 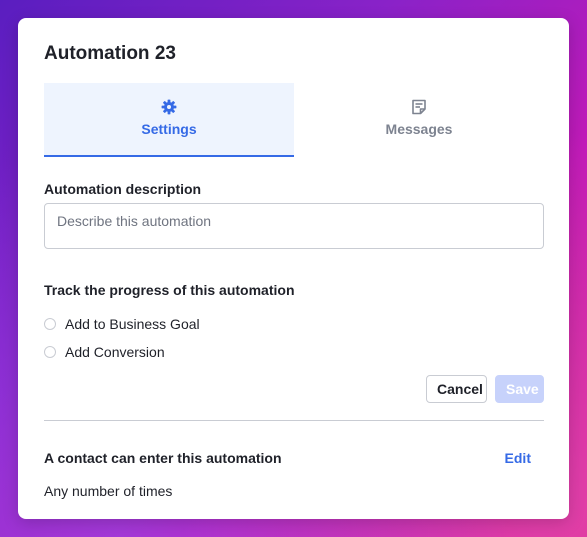 What do you see at coordinates (456, 389) in the screenshot?
I see `cancel-button: Cancel` at bounding box center [456, 389].